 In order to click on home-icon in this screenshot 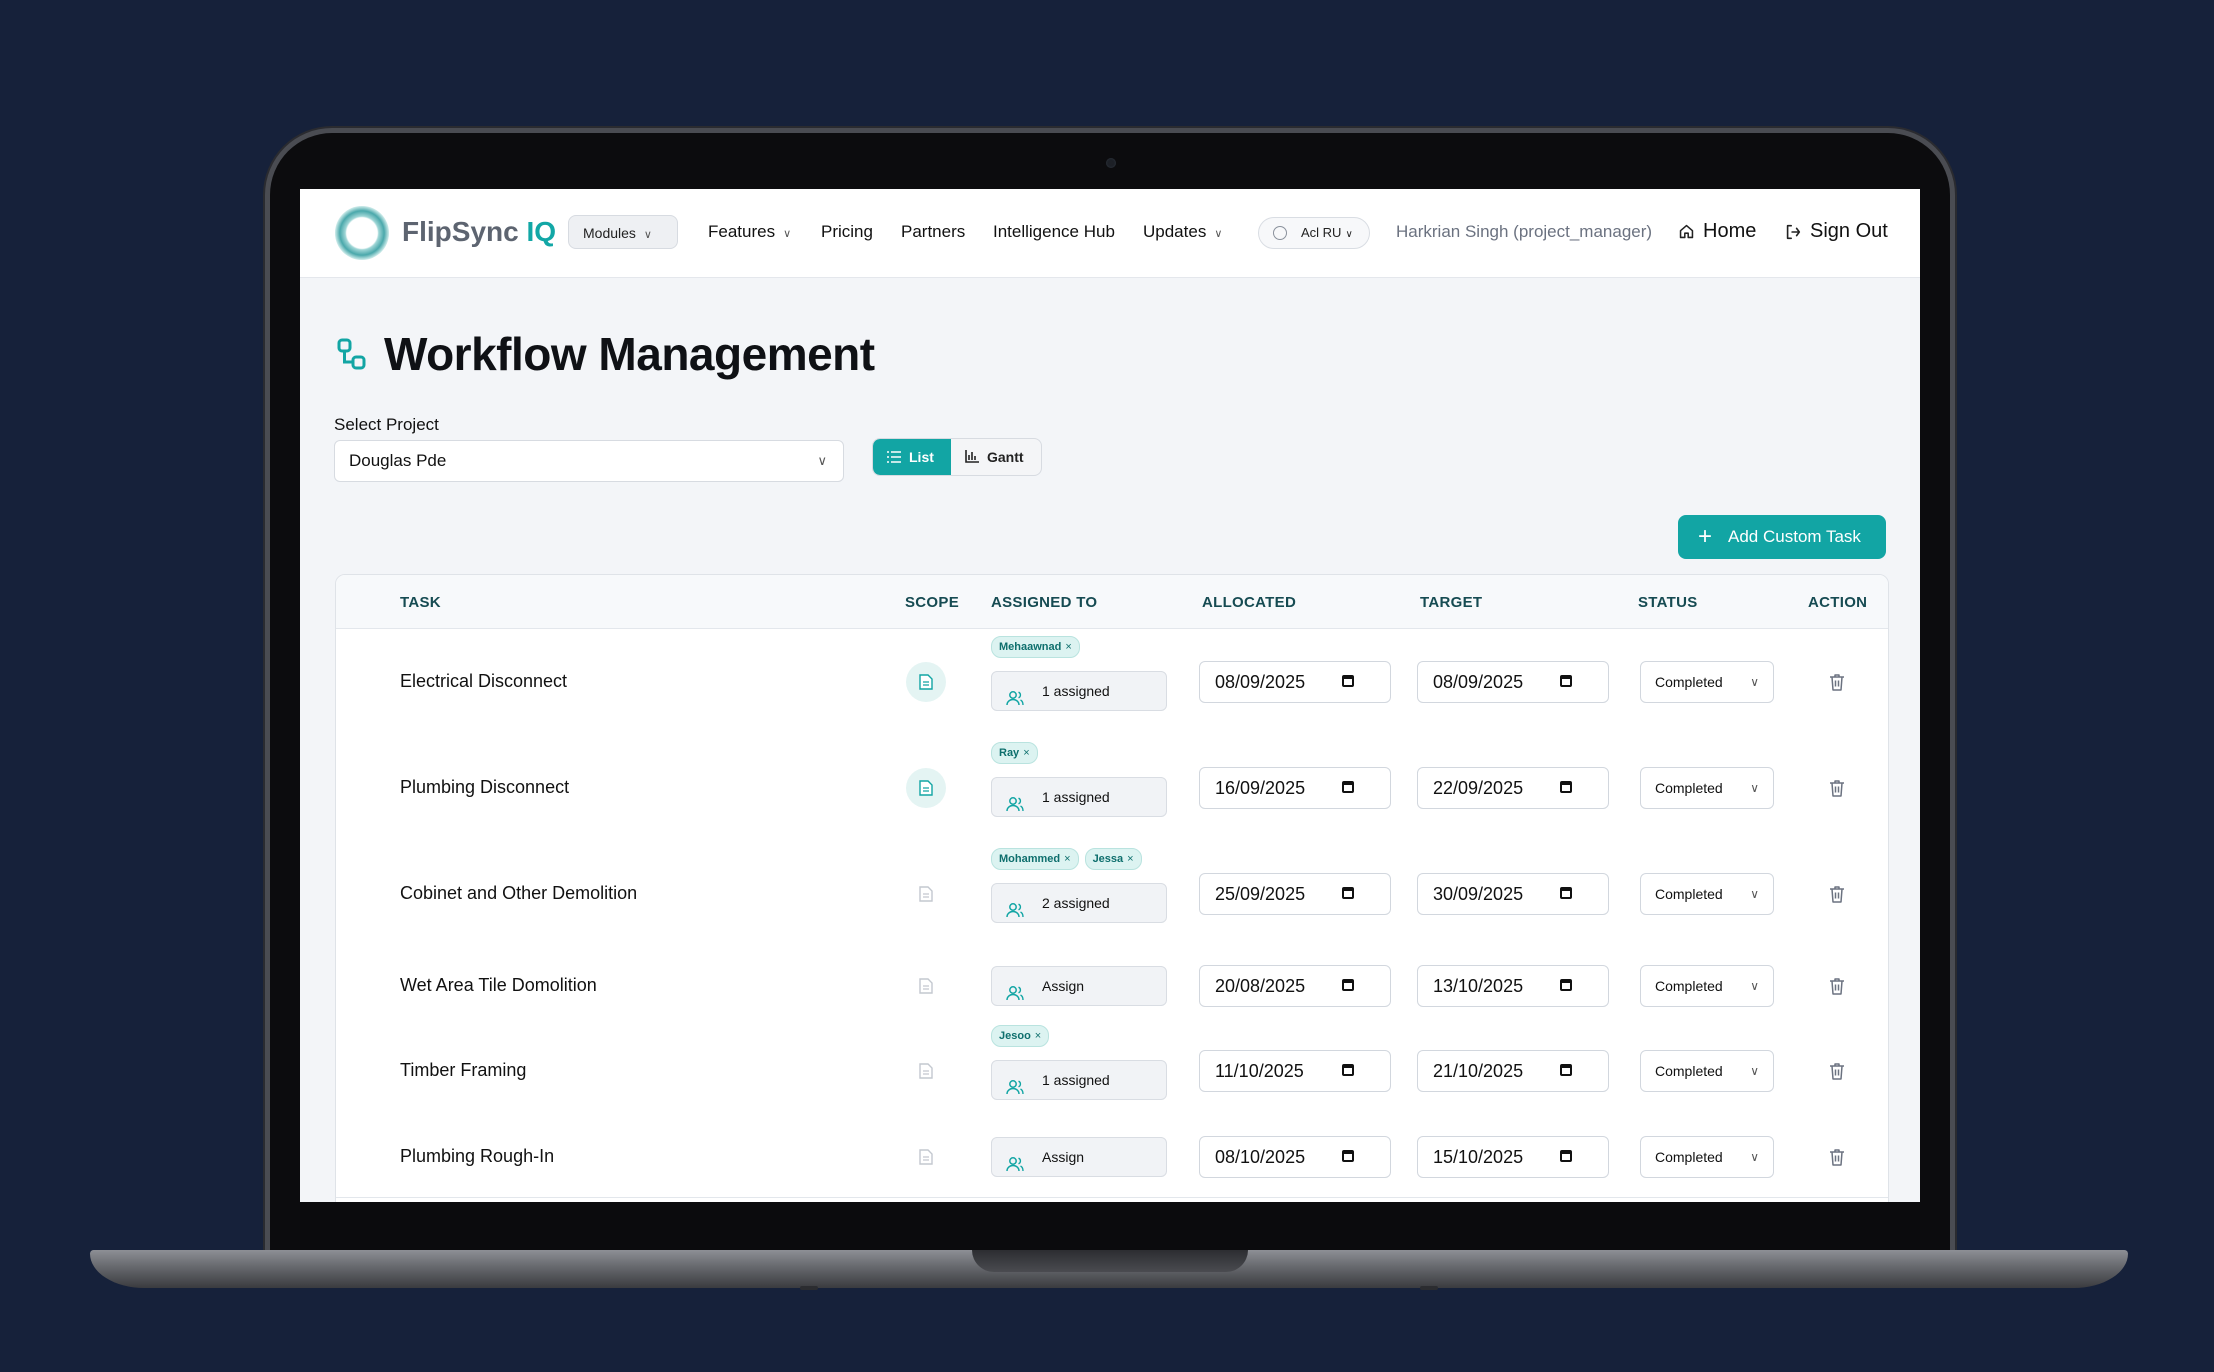, I will do `click(1686, 232)`.